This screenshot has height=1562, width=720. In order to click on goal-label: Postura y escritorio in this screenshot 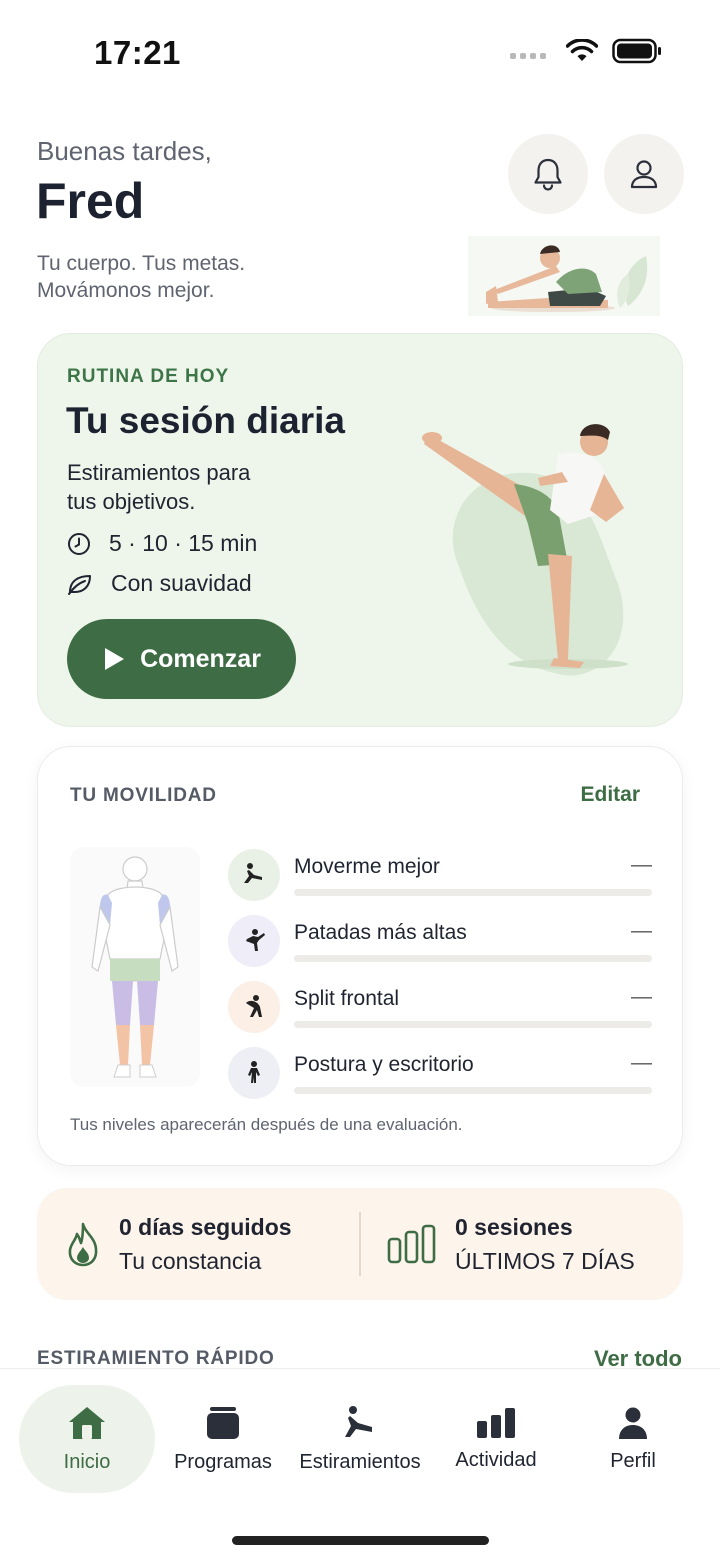, I will do `click(384, 1064)`.